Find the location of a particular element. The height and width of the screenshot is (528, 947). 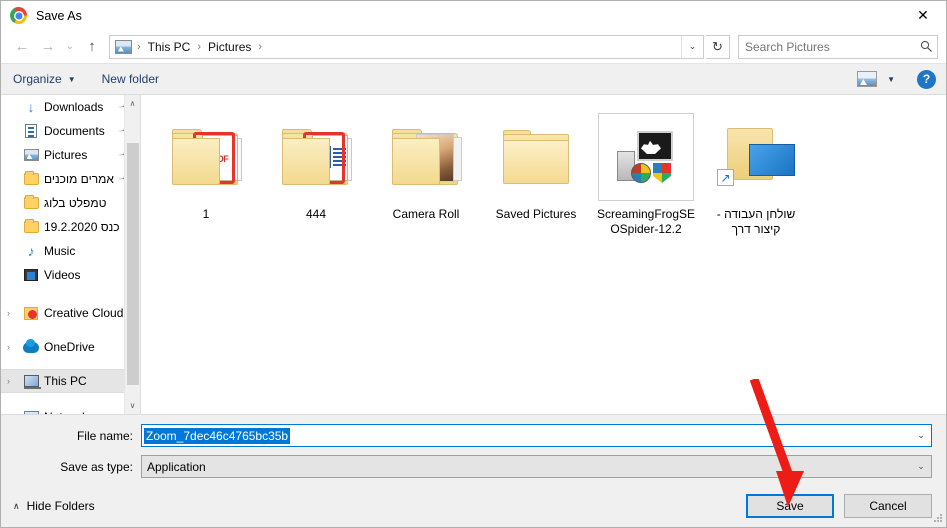

search-input is located at coordinates (827, 46).